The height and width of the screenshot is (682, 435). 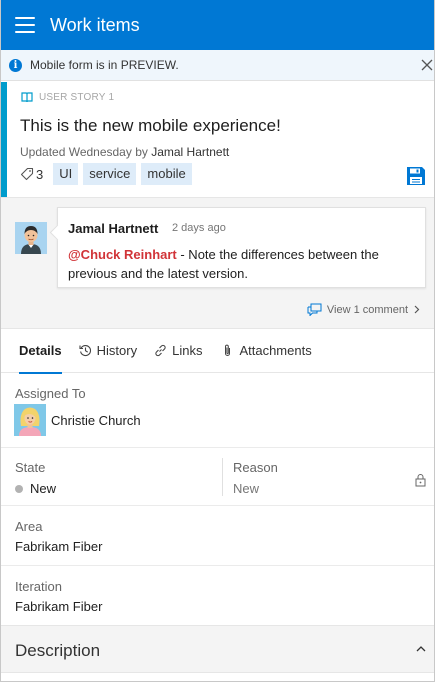 I want to click on tag-icon, so click(x=27, y=174).